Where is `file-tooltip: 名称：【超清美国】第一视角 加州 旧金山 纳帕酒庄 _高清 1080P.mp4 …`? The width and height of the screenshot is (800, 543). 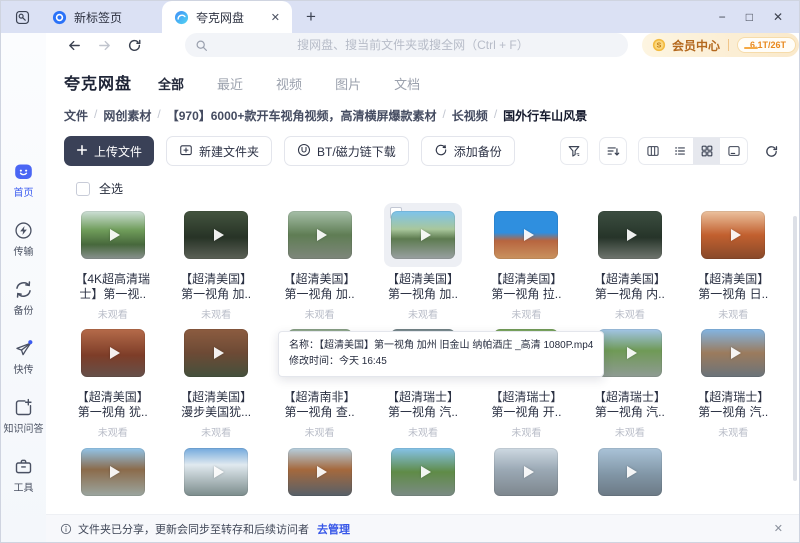 file-tooltip: 名称：【超清美国】第一视角 加州 旧金山 纳帕酒庄 _高清 1080P.mp4 … is located at coordinates (441, 354).